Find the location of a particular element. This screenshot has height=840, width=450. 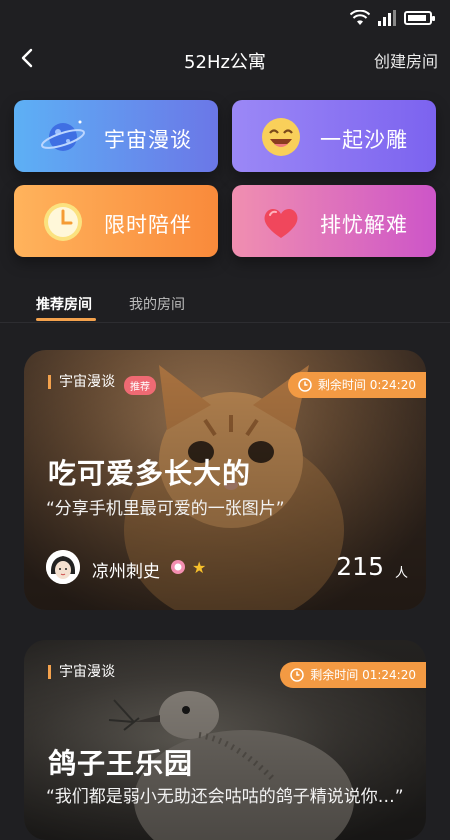

wifi-icon is located at coordinates (360, 17).